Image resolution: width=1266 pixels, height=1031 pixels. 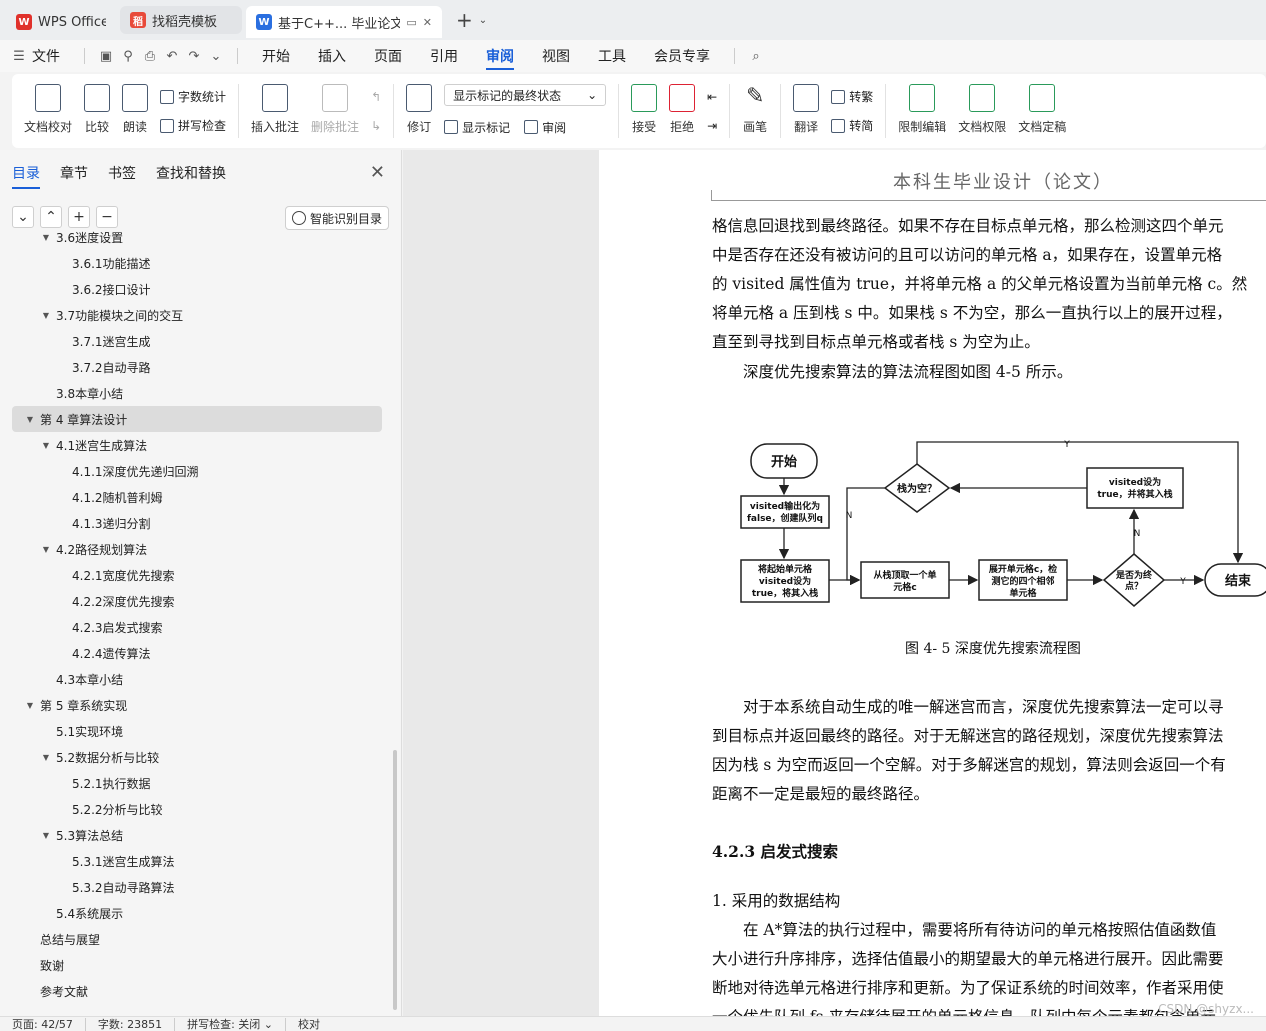 I want to click on tab-template: 稻 找稻壳模板, so click(x=181, y=20).